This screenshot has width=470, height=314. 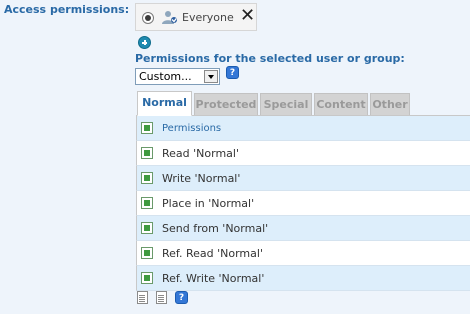 I want to click on principal-radio, so click(x=148, y=18).